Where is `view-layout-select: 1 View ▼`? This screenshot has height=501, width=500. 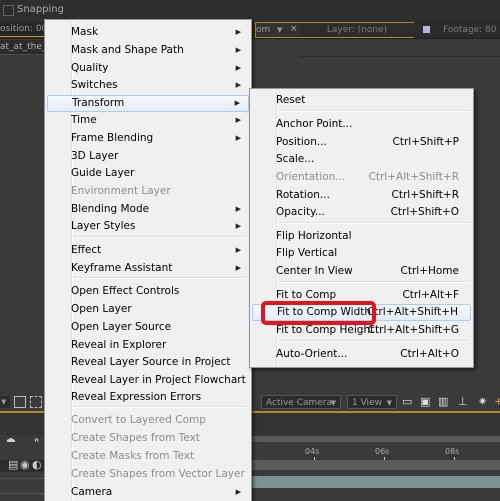 view-layout-select: 1 View ▼ is located at coordinates (372, 402).